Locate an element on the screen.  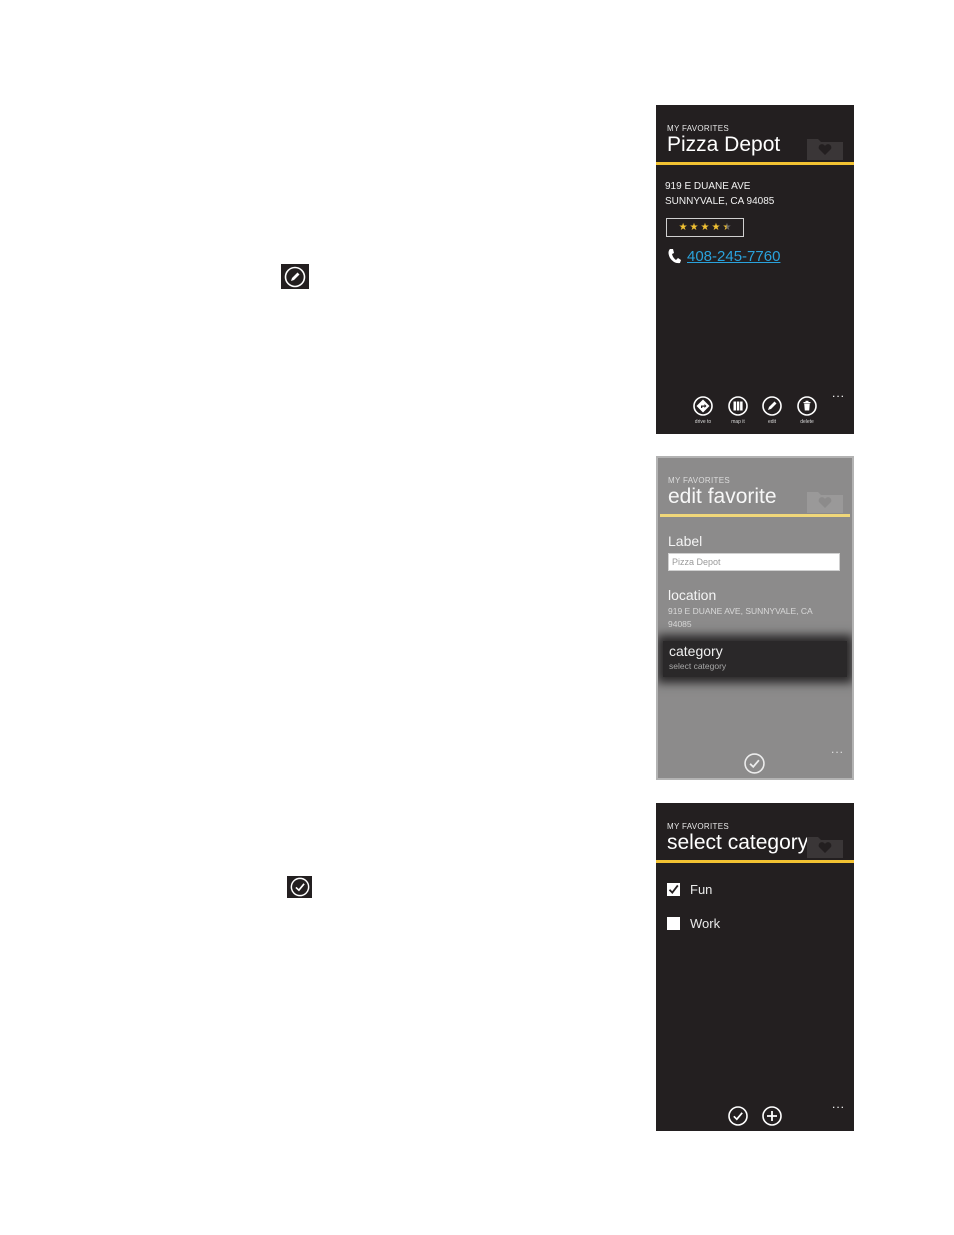
checkbox-unchecked is located at coordinates (673, 923).